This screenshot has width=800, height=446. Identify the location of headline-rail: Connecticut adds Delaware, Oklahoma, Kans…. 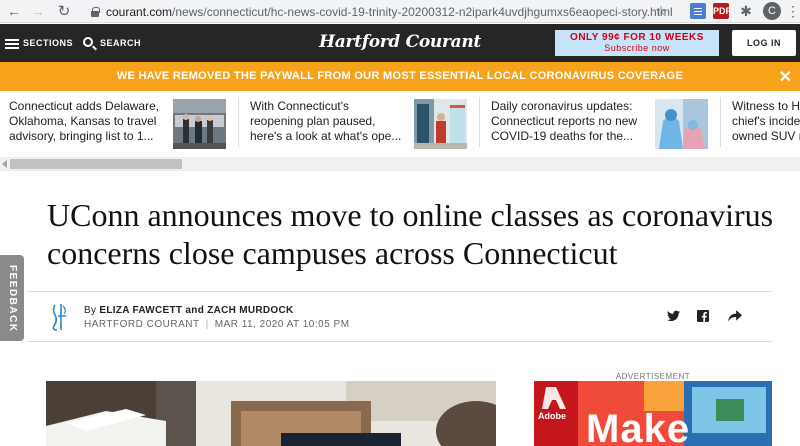
(400, 124).